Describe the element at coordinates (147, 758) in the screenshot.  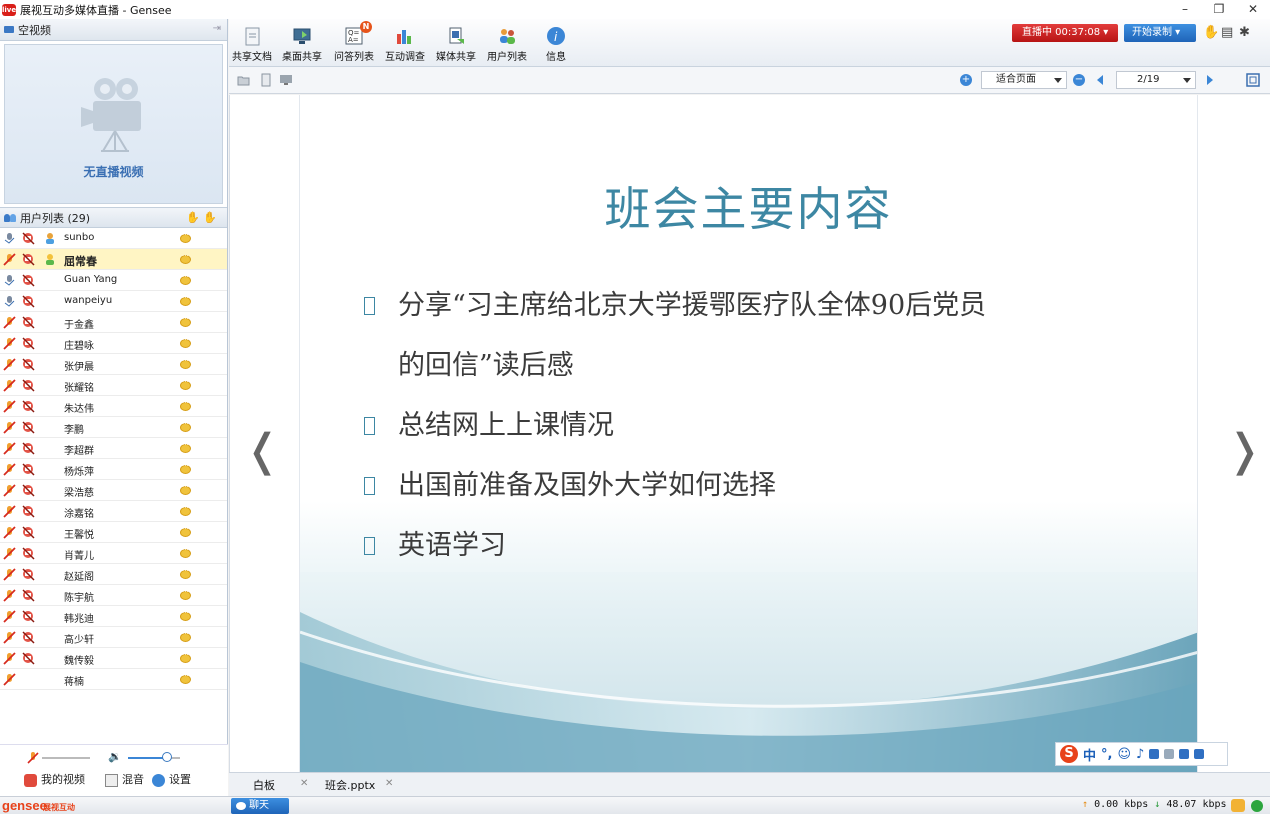
I see `speaker-volume-slider` at that location.